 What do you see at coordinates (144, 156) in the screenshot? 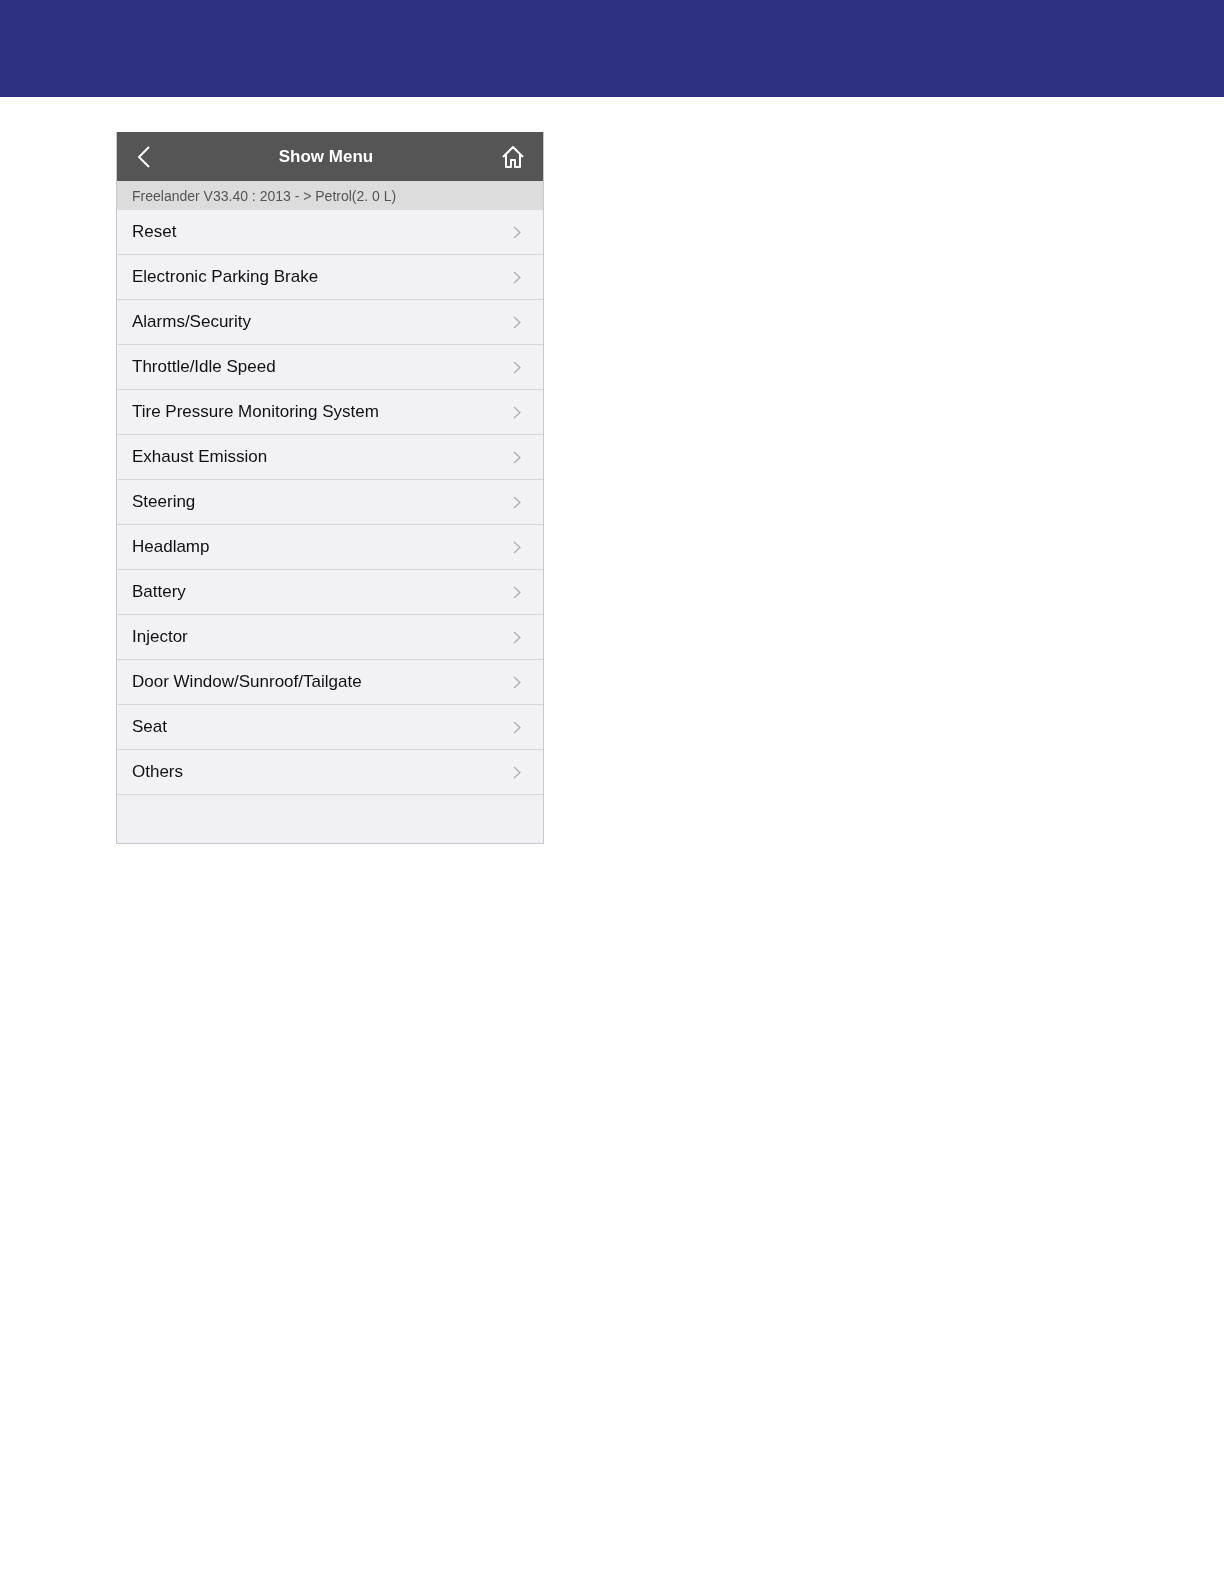
I see `back-button` at bounding box center [144, 156].